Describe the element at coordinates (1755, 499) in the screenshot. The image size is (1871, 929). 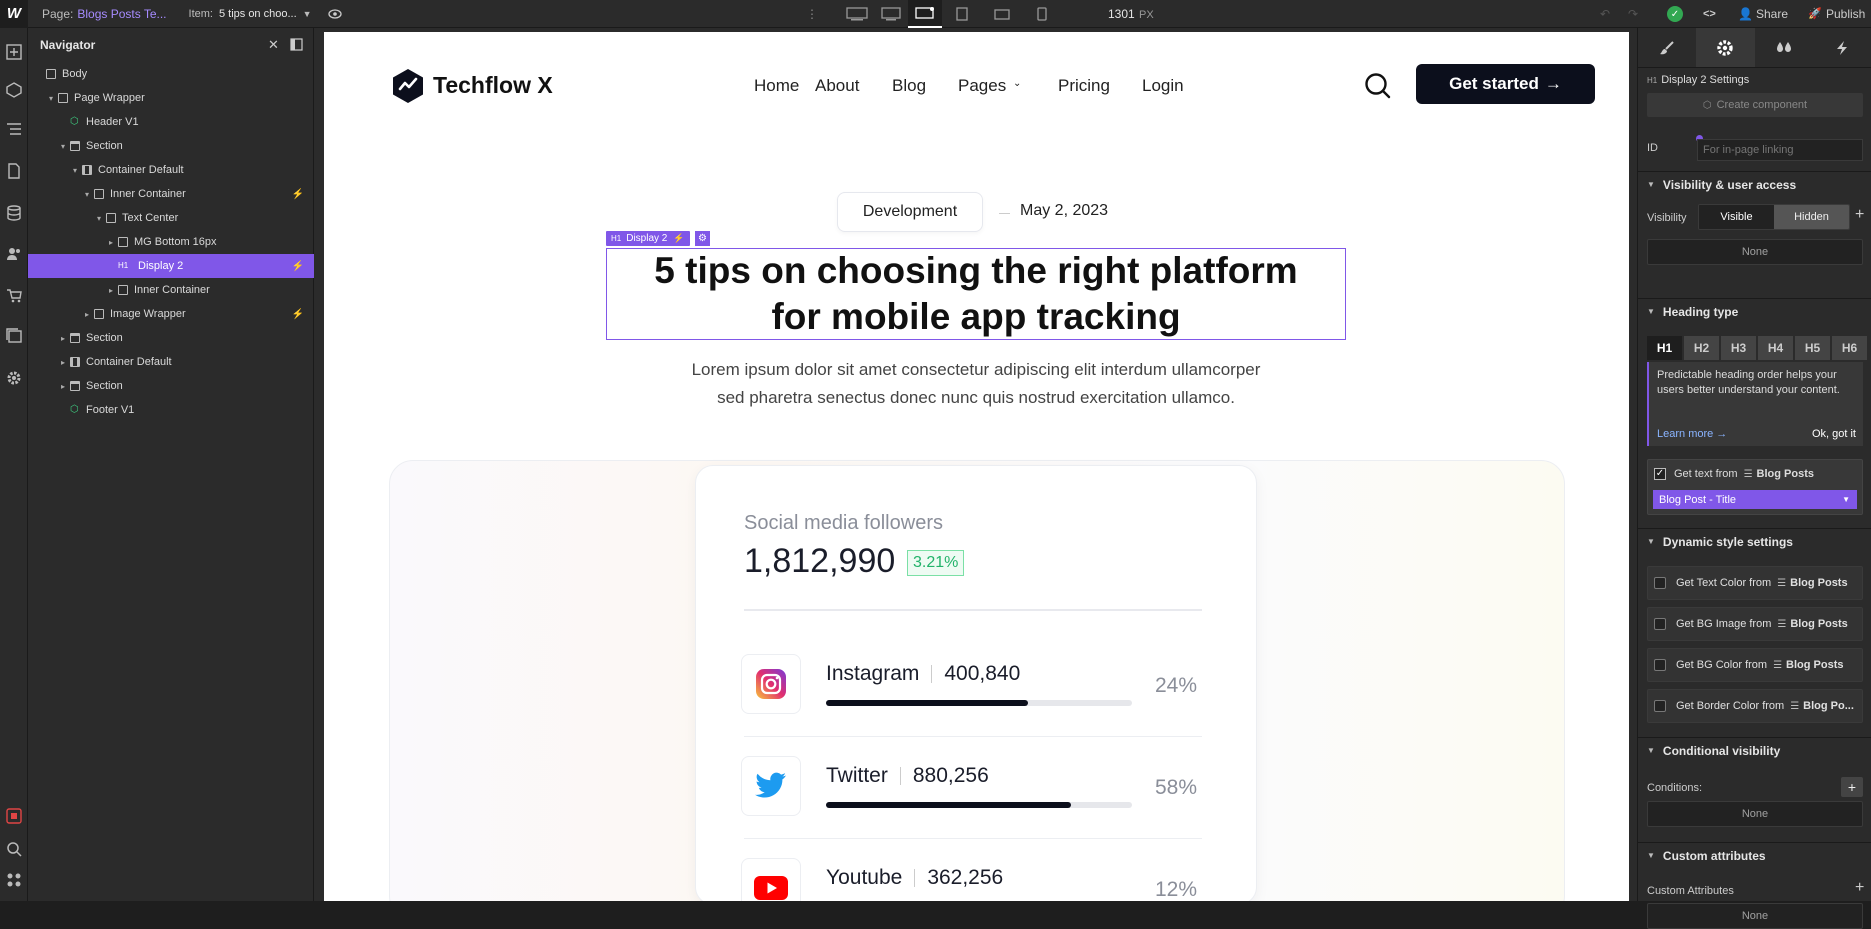
I see `field-select: Blog Post - Title ▼` at that location.